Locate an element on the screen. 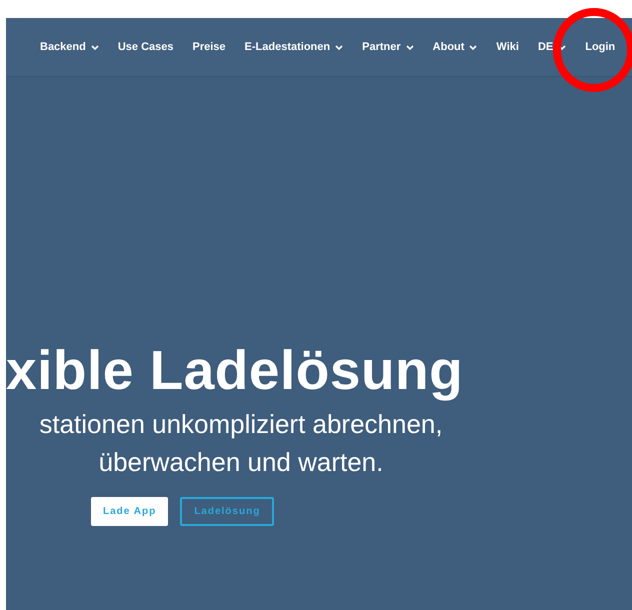 This screenshot has width=632, height=610. nav-link: DE is located at coordinates (552, 47).